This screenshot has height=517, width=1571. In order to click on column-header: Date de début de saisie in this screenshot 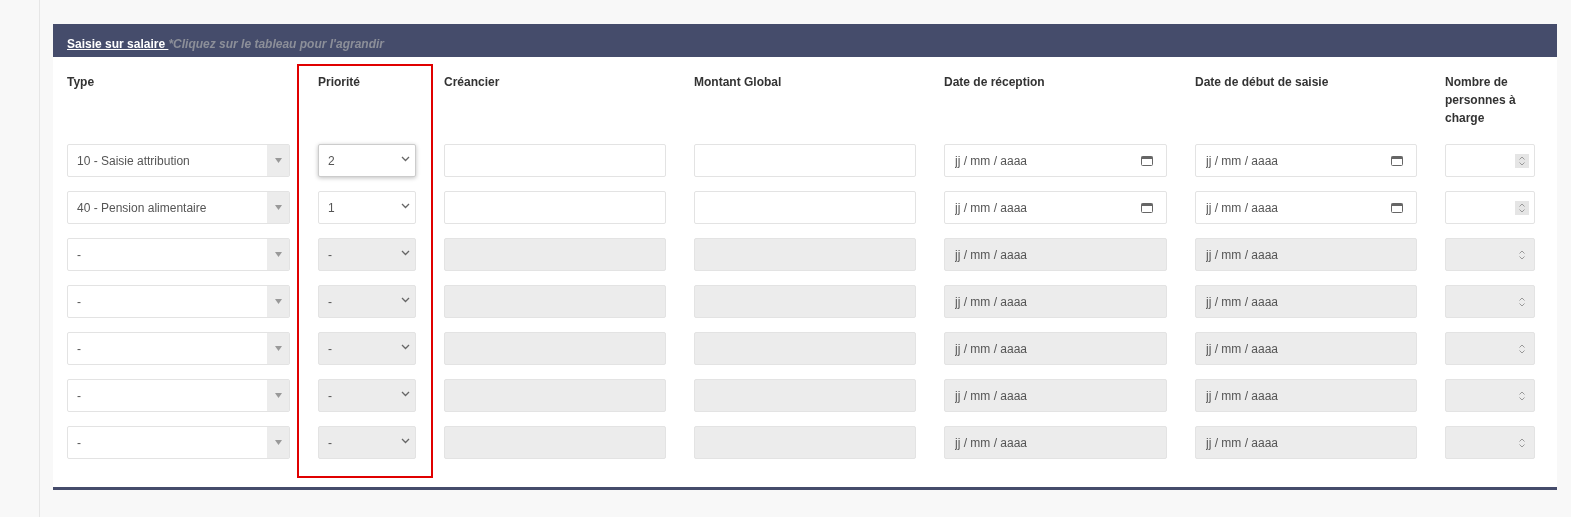, I will do `click(1262, 82)`.